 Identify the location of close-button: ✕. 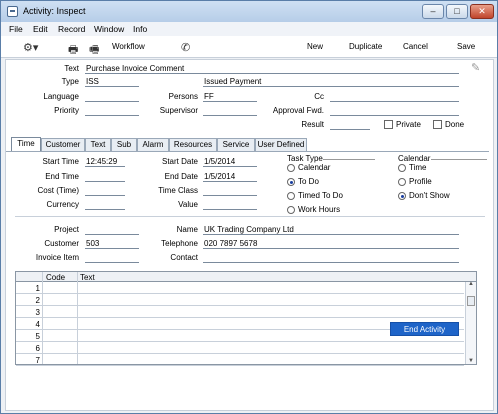
(482, 11).